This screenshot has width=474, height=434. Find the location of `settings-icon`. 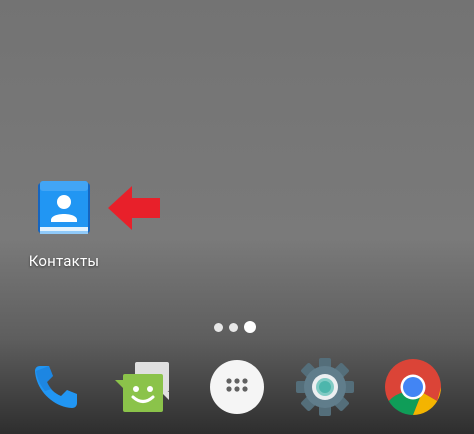

settings-icon is located at coordinates (325, 387).